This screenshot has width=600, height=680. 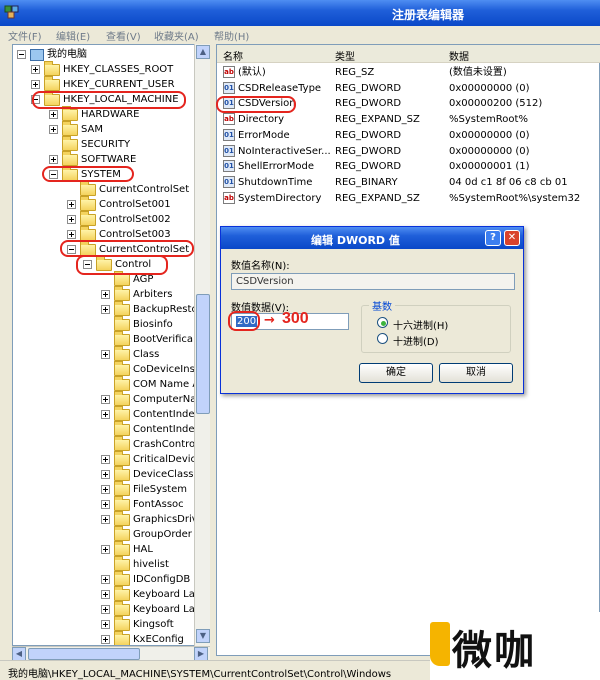 What do you see at coordinates (244, 321) in the screenshot?
I see `highlight-data-value` at bounding box center [244, 321].